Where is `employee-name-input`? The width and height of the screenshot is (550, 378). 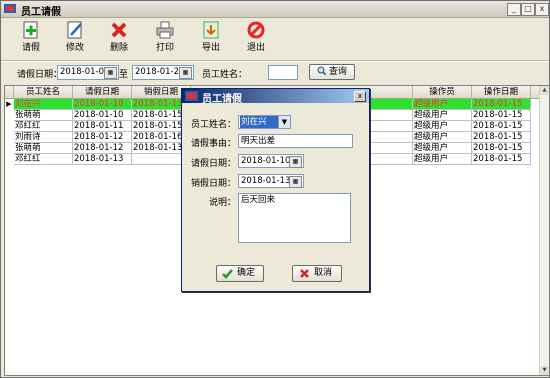
employee-name-input is located at coordinates (283, 72).